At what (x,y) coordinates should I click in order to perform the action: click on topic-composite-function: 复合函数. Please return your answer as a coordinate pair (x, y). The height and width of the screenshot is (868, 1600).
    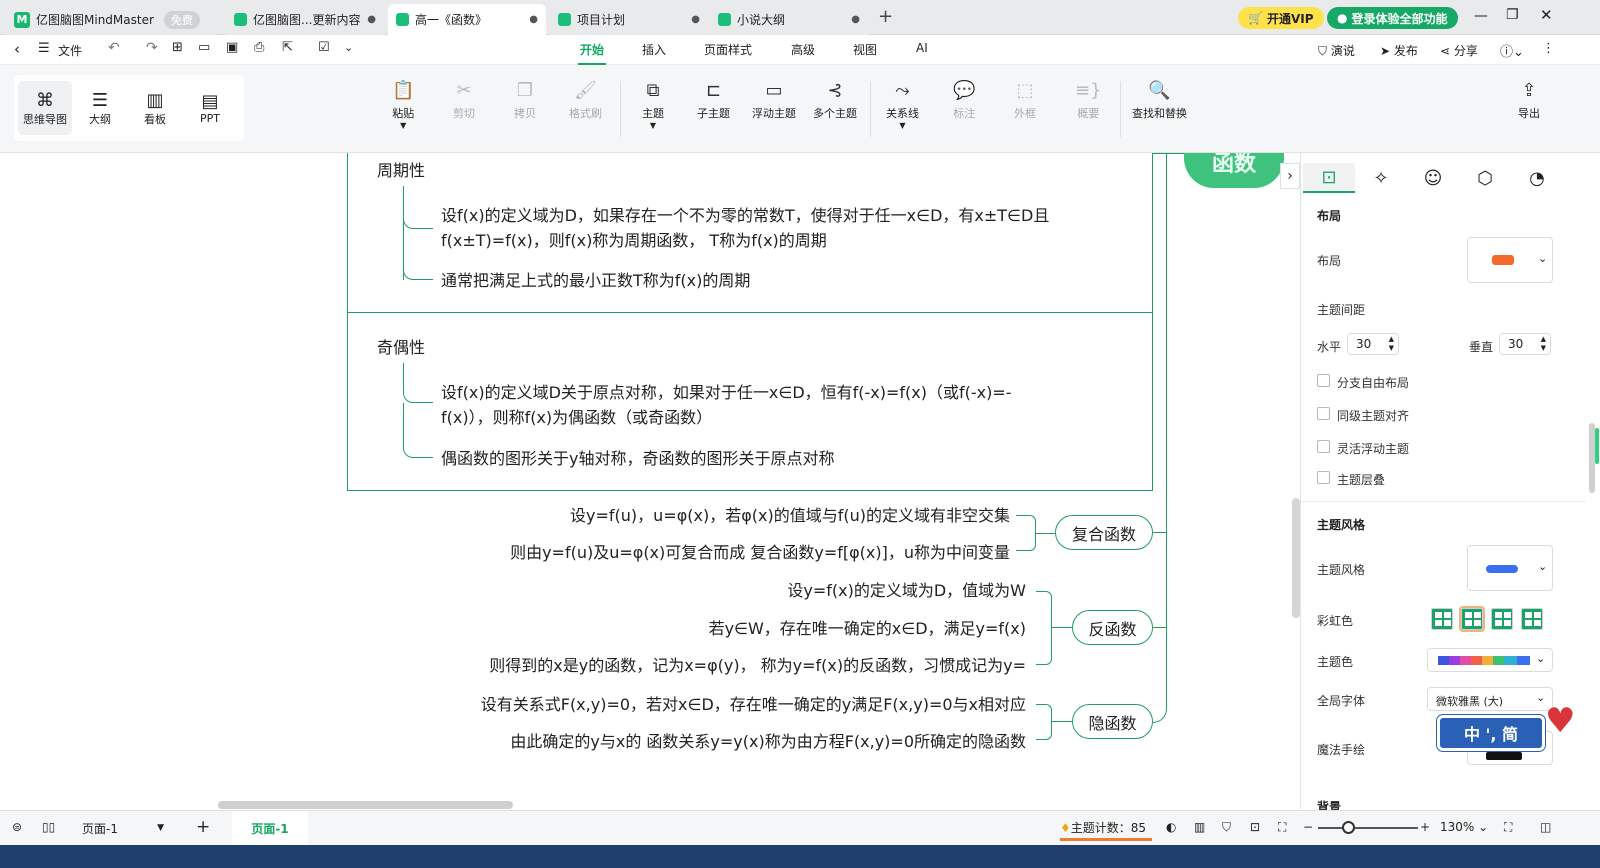
    Looking at the image, I should click on (1104, 532).